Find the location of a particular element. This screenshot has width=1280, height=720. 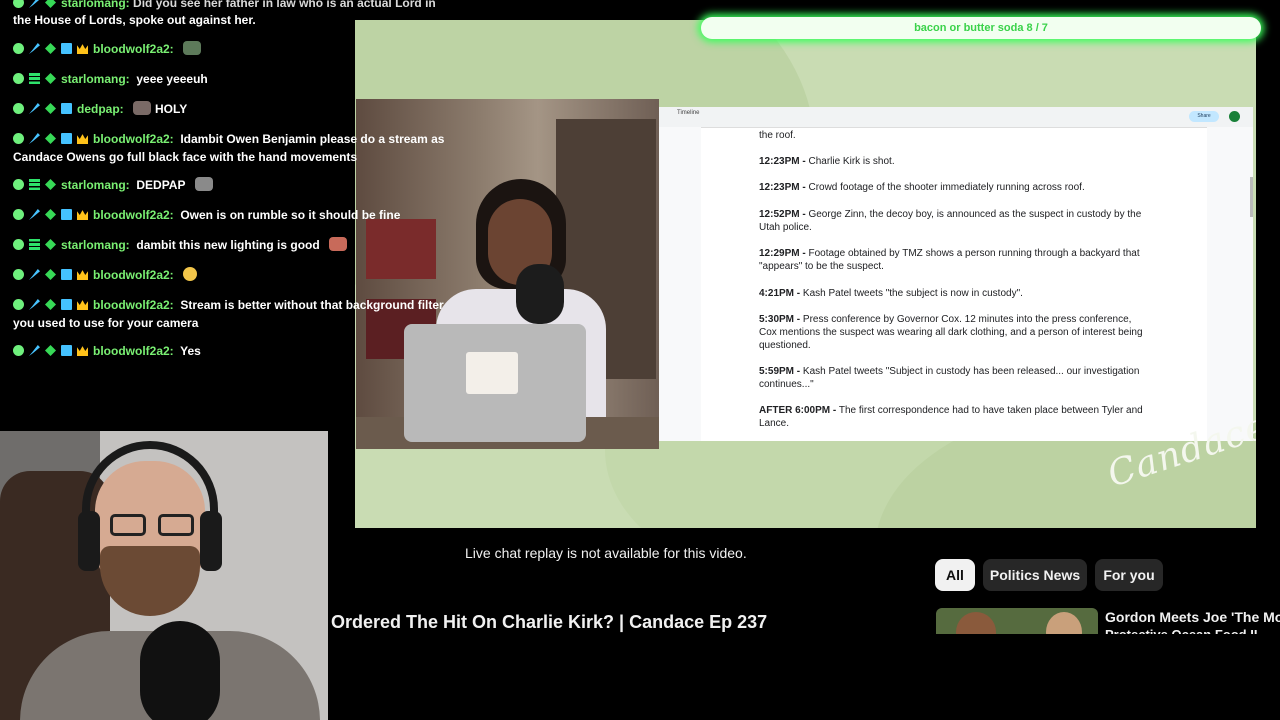

docs-toolbar: Timeline Share is located at coordinates (956, 117).